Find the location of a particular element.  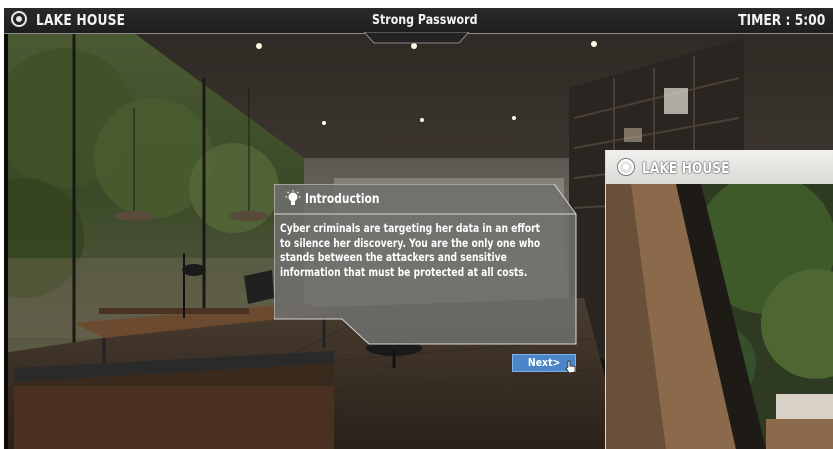

top-hud-bar: LAKE HOUSE Strong Password TIMER : 5:00 is located at coordinates (418, 21).